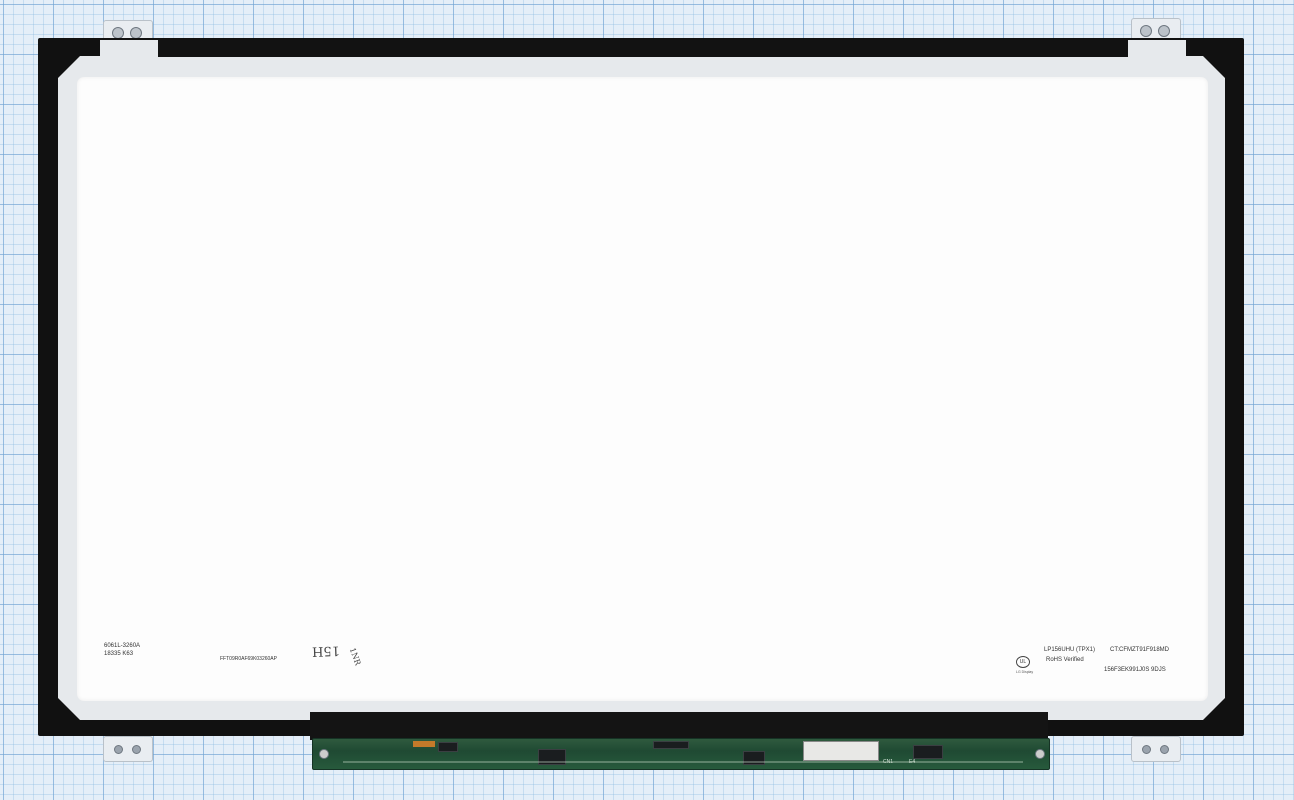 The image size is (1294, 800). What do you see at coordinates (128, 749) in the screenshot?
I see `mount-tab-bottom-left` at bounding box center [128, 749].